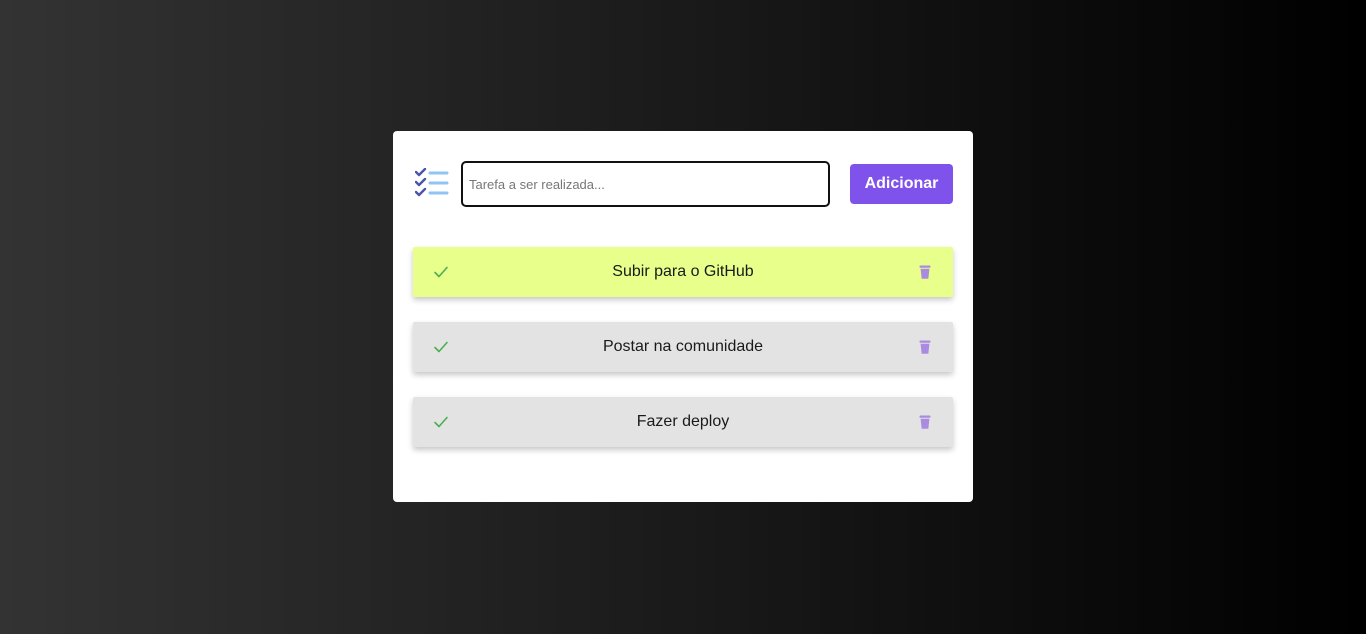 This screenshot has width=1366, height=634. I want to click on task-text: Postar na comunidade, so click(683, 346).